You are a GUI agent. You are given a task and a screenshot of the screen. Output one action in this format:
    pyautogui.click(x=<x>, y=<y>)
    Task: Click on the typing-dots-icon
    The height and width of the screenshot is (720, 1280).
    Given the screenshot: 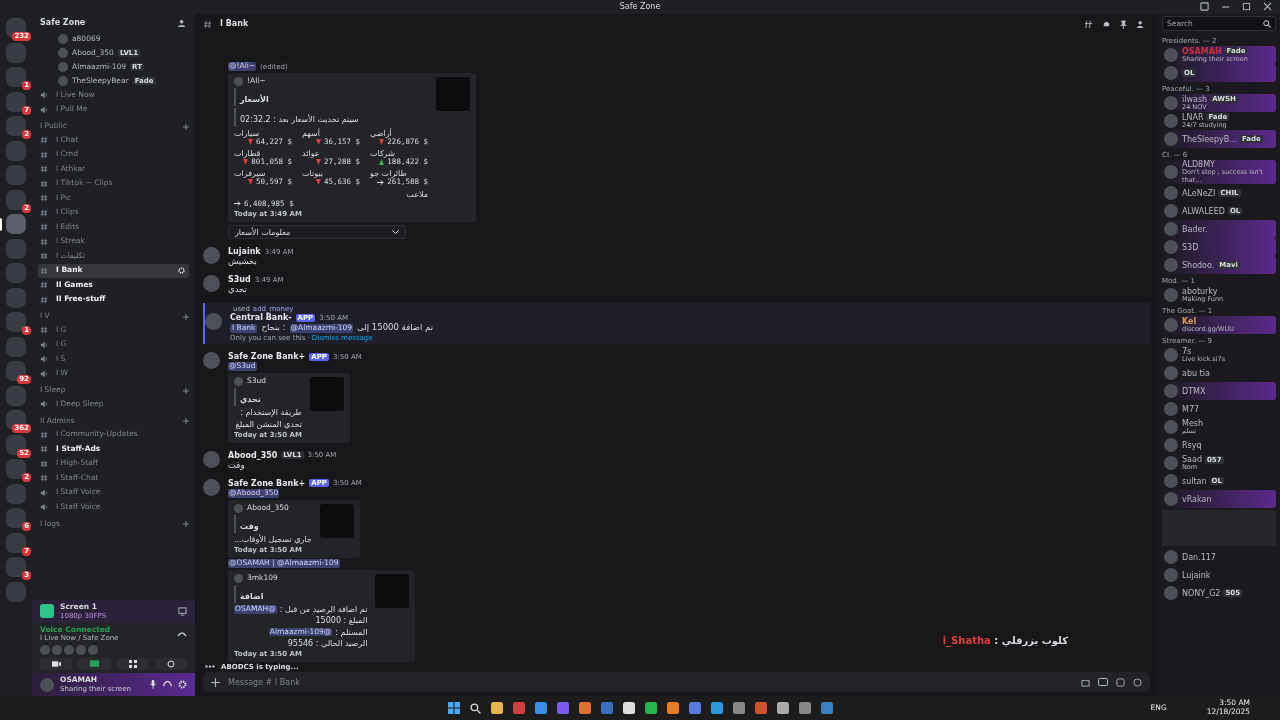 What is the action you would take?
    pyautogui.click(x=210, y=667)
    